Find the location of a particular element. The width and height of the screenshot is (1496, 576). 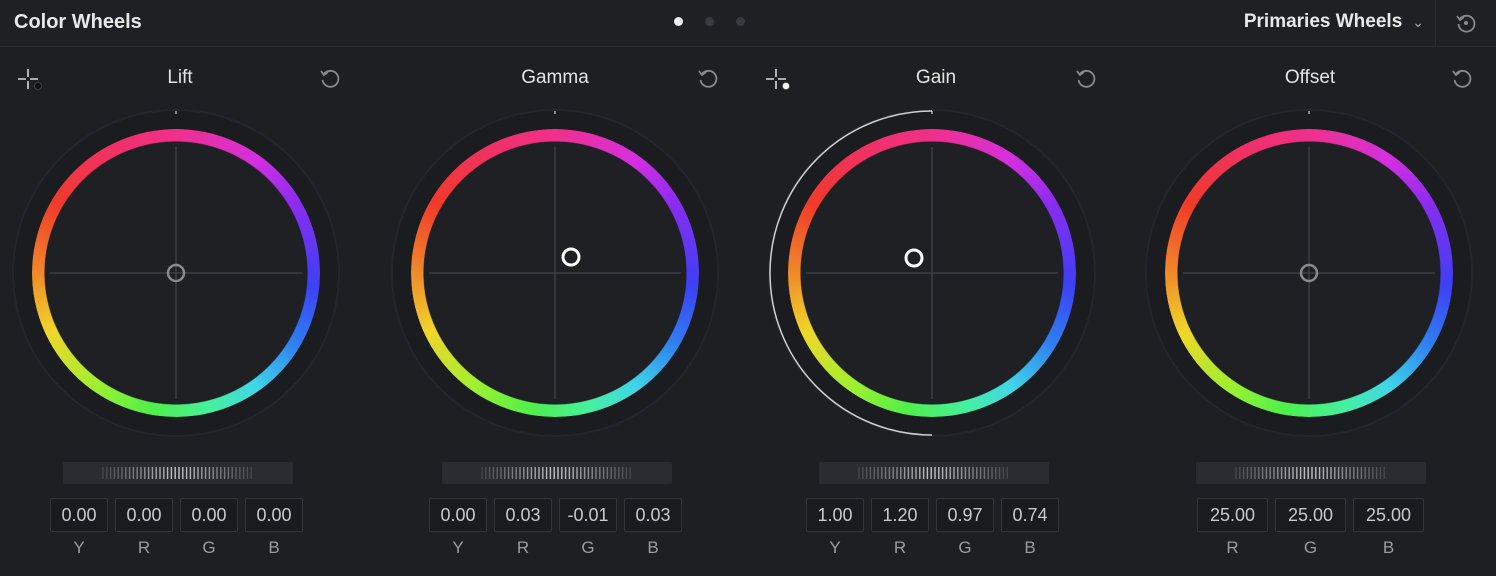

wheel-values: 25.00 R 25.00 G 25.00 B is located at coordinates (1310, 528).